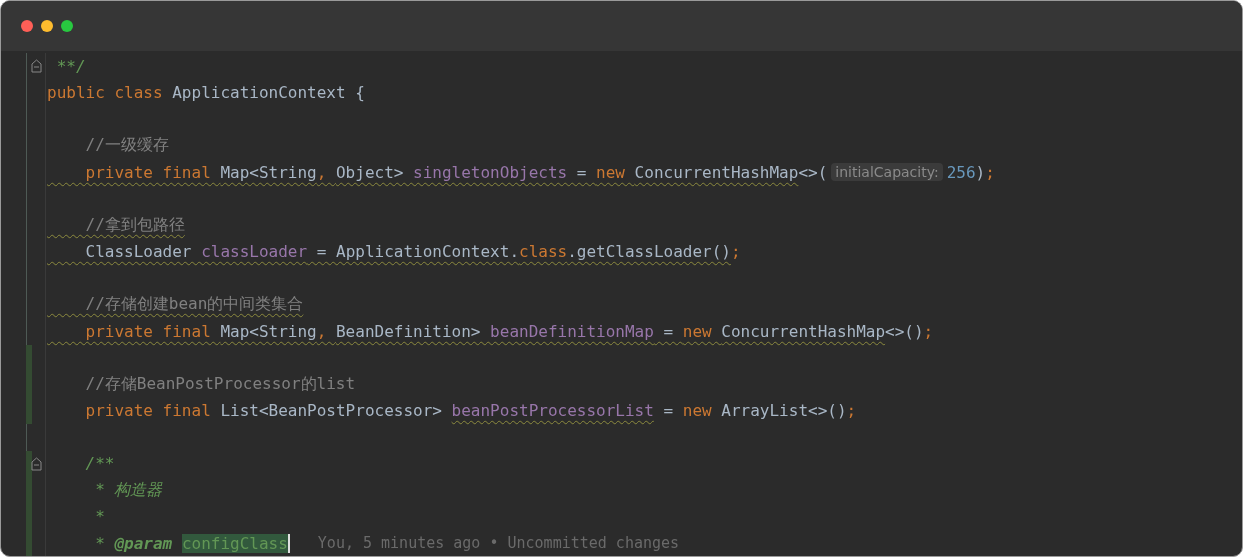 Image resolution: width=1243 pixels, height=557 pixels. What do you see at coordinates (105, 93) in the screenshot?
I see `keyword: public class` at bounding box center [105, 93].